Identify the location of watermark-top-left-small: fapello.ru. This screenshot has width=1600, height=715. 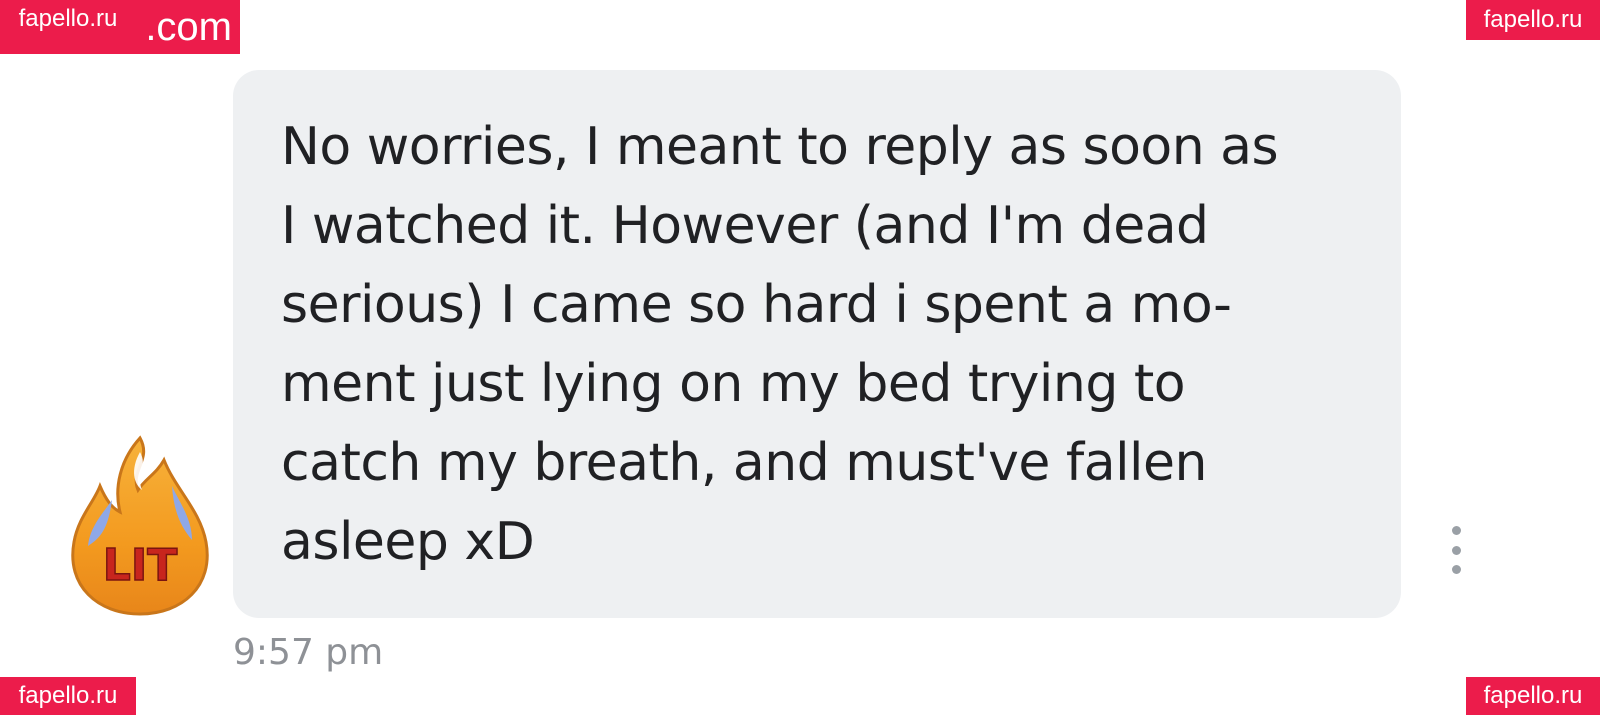
(68, 19).